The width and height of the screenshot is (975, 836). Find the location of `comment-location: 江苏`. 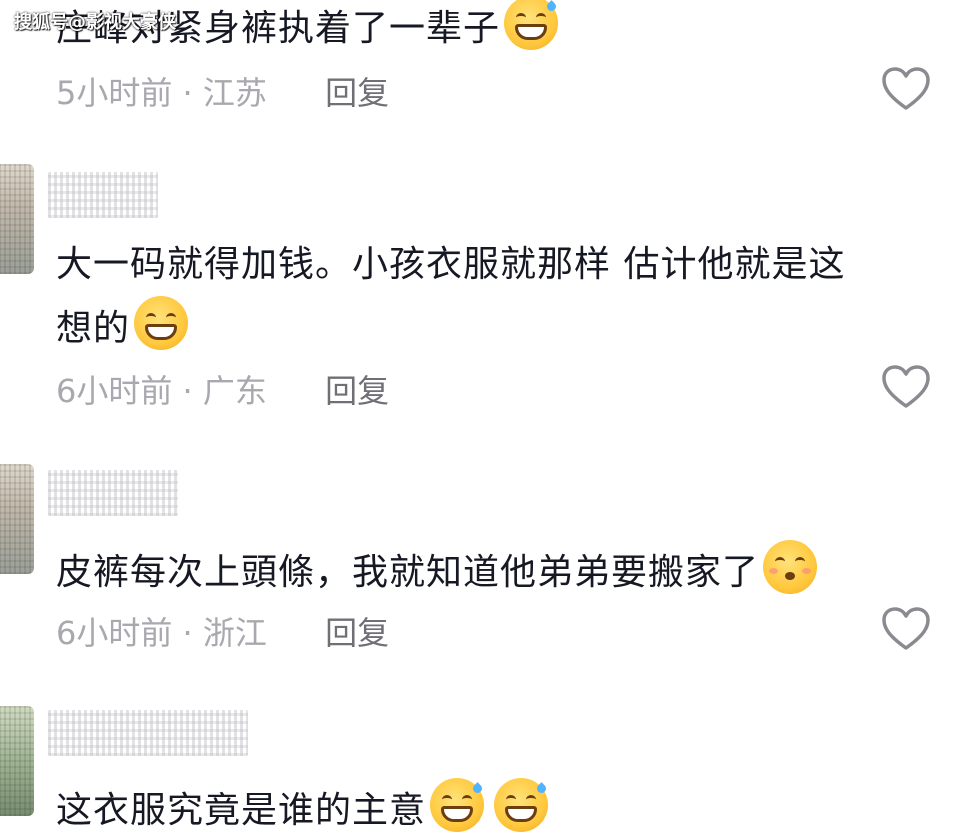

comment-location: 江苏 is located at coordinates (234, 93).